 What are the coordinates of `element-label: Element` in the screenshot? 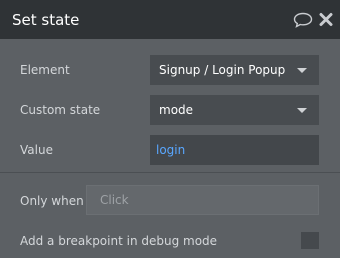 It's located at (45, 70).